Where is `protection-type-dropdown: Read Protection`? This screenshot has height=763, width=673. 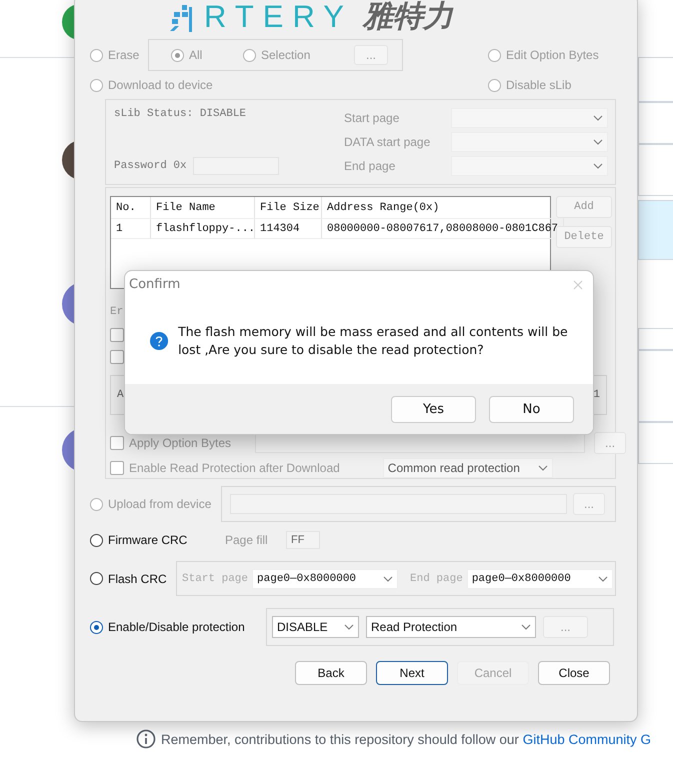
protection-type-dropdown: Read Protection is located at coordinates (451, 627).